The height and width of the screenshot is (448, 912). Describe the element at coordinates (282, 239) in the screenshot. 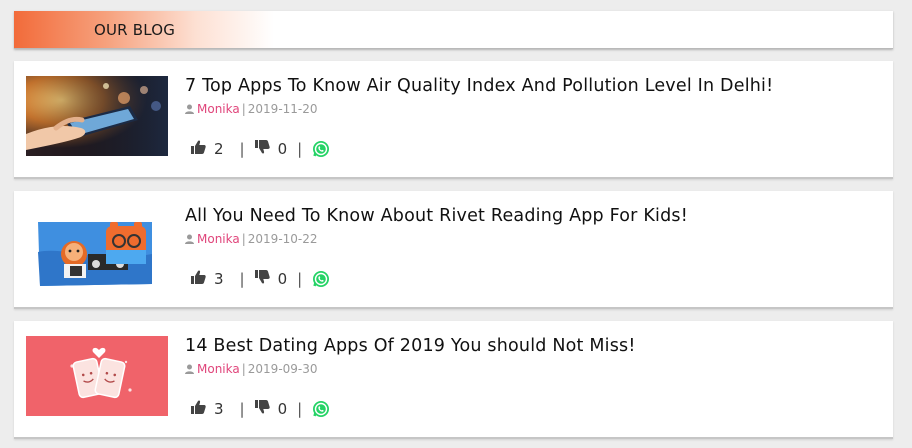

I see `post-date: 2019-10-22` at that location.